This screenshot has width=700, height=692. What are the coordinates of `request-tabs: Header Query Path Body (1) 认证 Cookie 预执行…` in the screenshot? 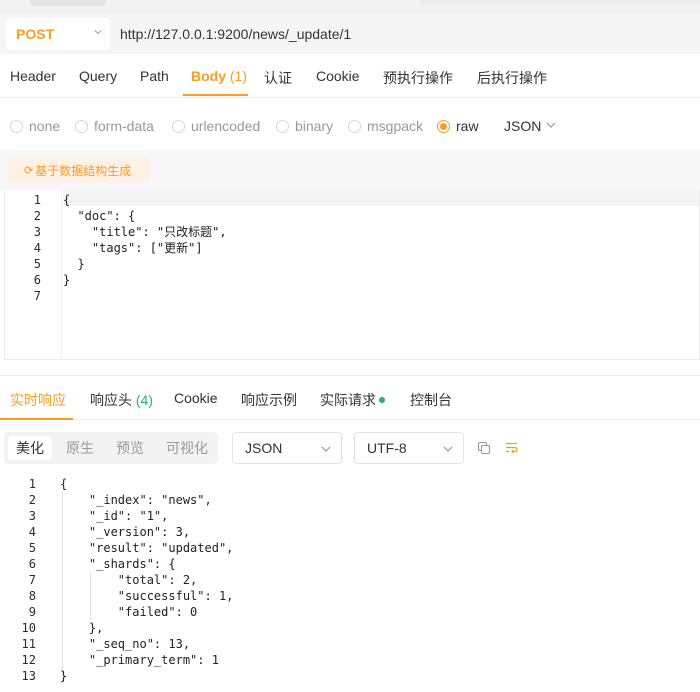 It's located at (350, 77).